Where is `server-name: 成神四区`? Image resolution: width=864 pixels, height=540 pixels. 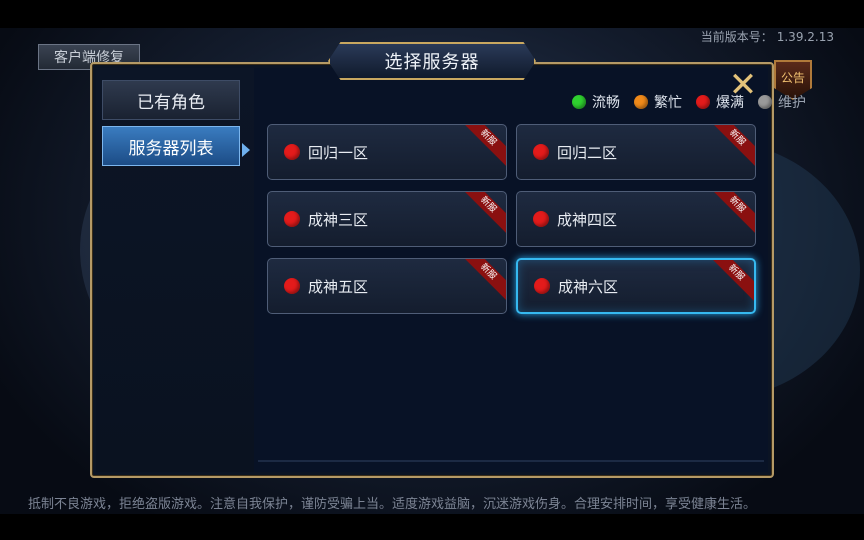 server-name: 成神四区 is located at coordinates (587, 219).